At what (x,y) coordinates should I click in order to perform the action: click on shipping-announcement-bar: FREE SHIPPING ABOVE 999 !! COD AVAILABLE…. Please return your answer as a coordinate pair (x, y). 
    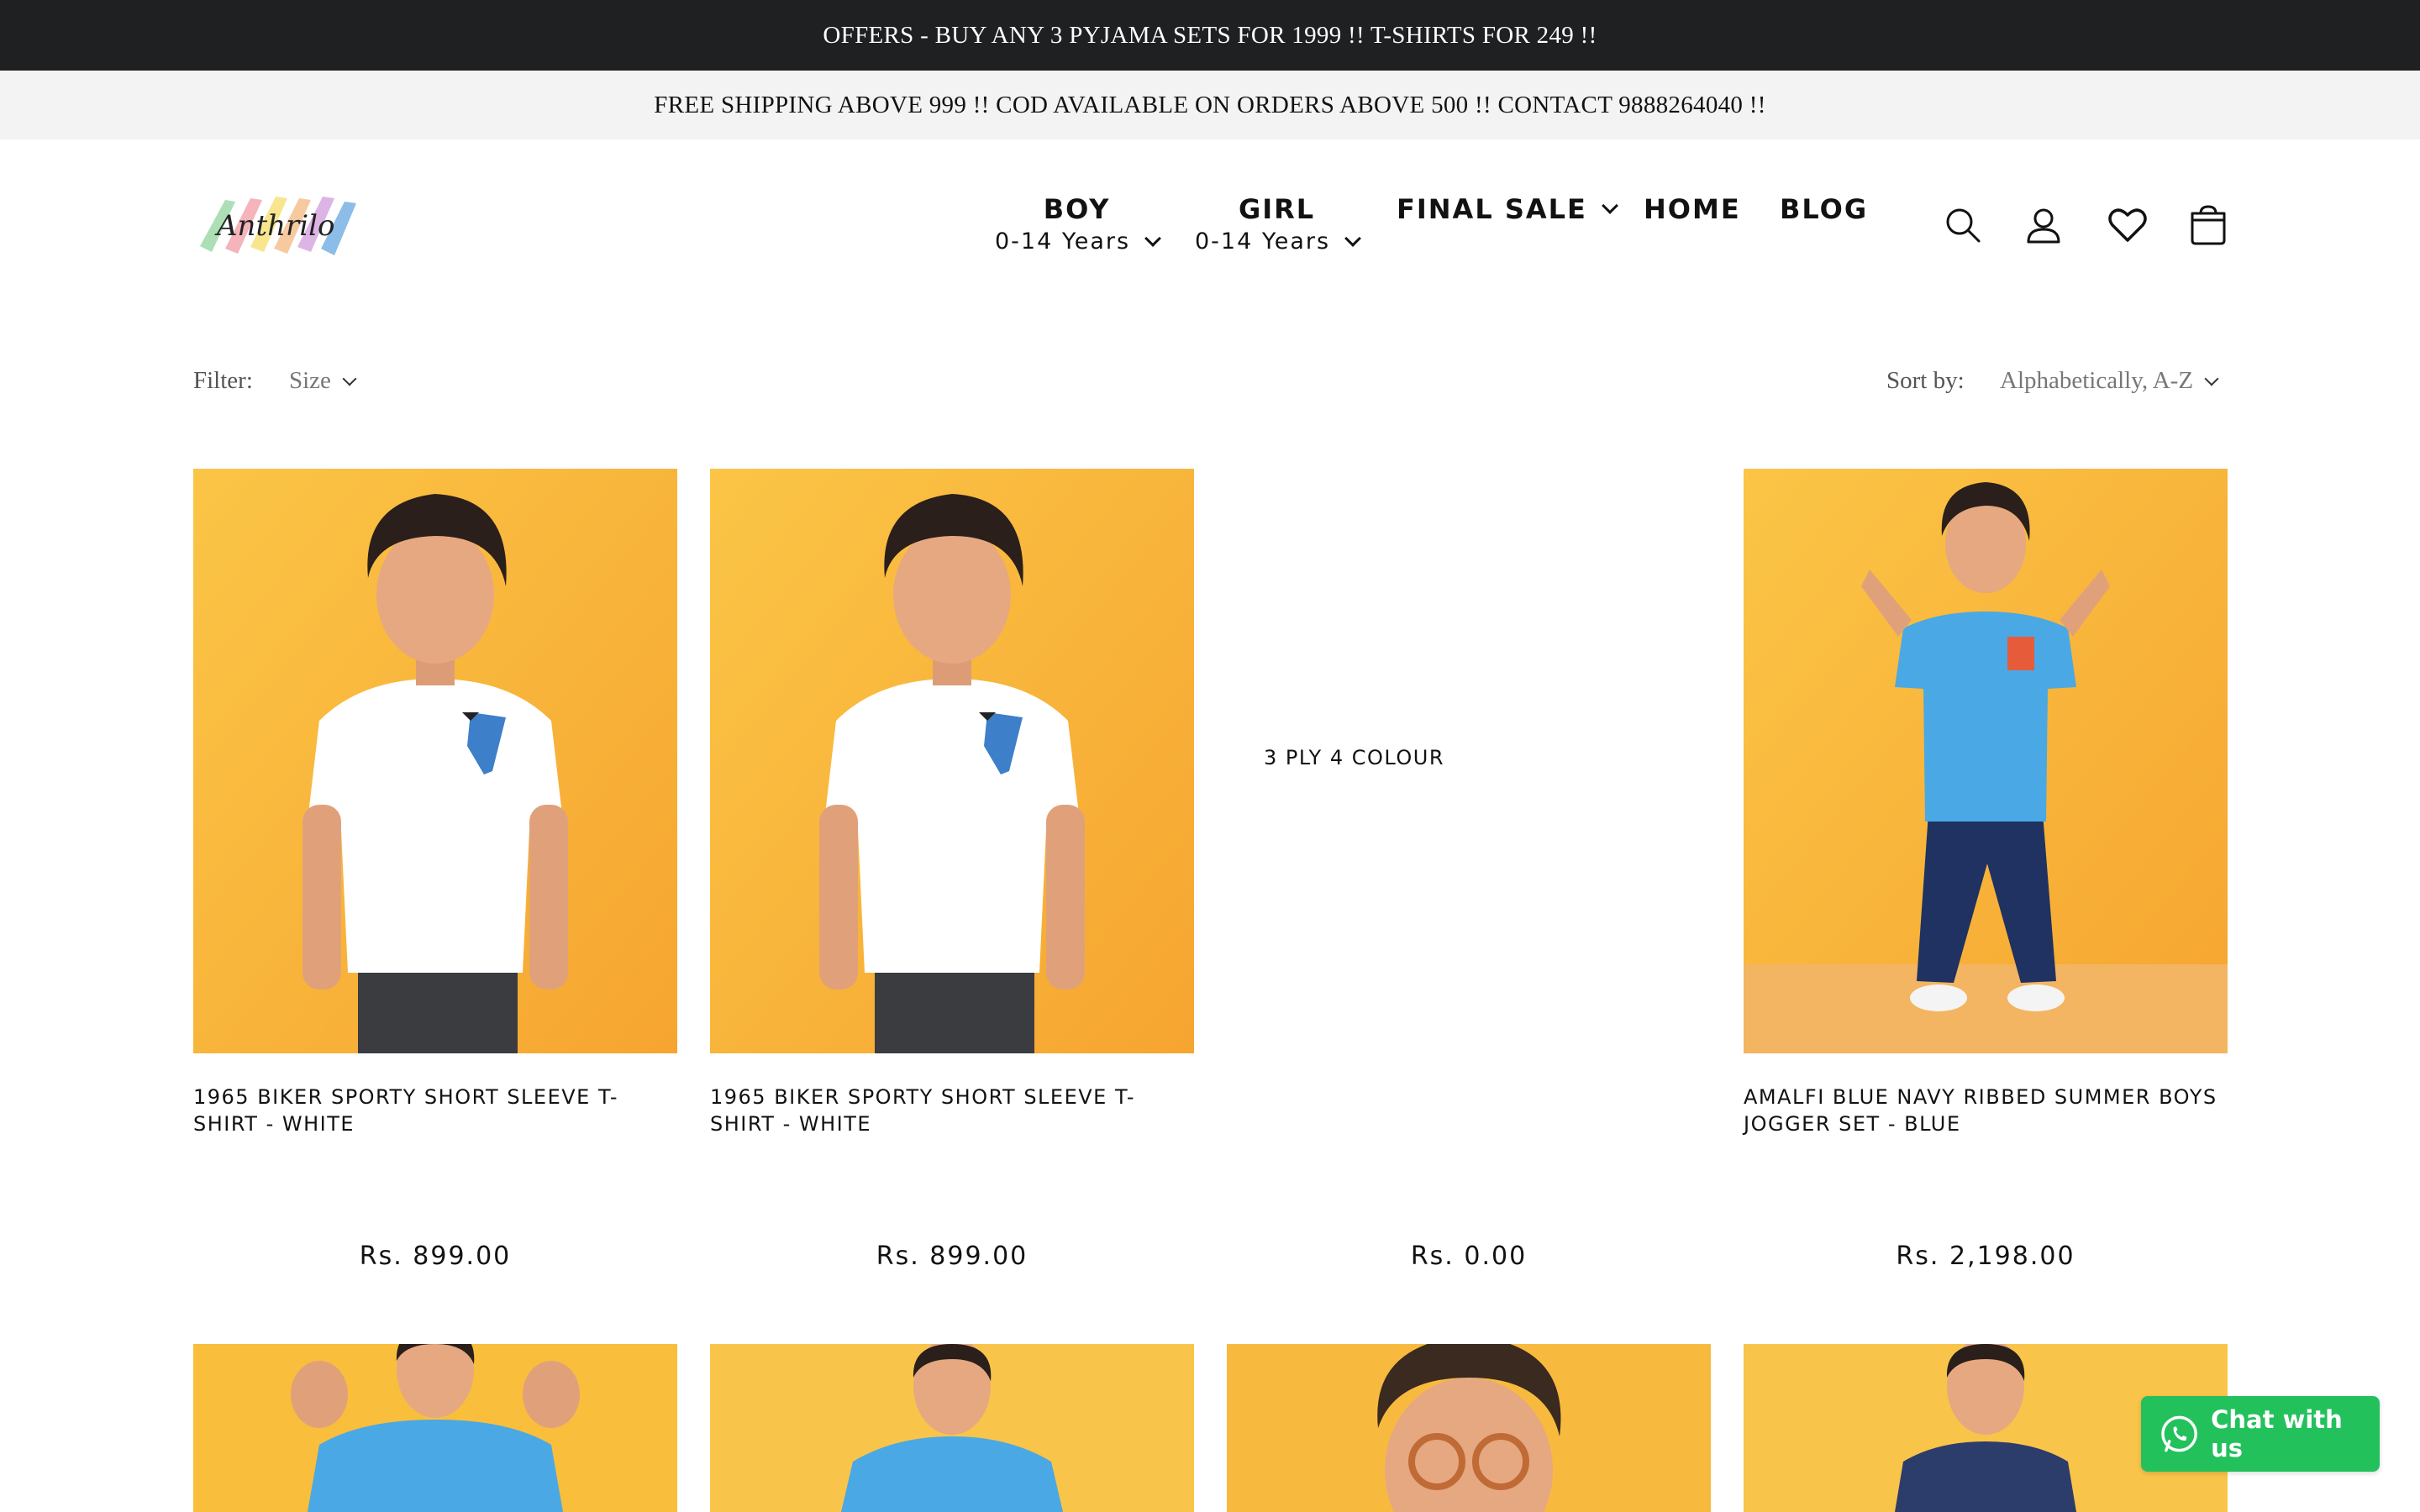
    Looking at the image, I should click on (1210, 105).